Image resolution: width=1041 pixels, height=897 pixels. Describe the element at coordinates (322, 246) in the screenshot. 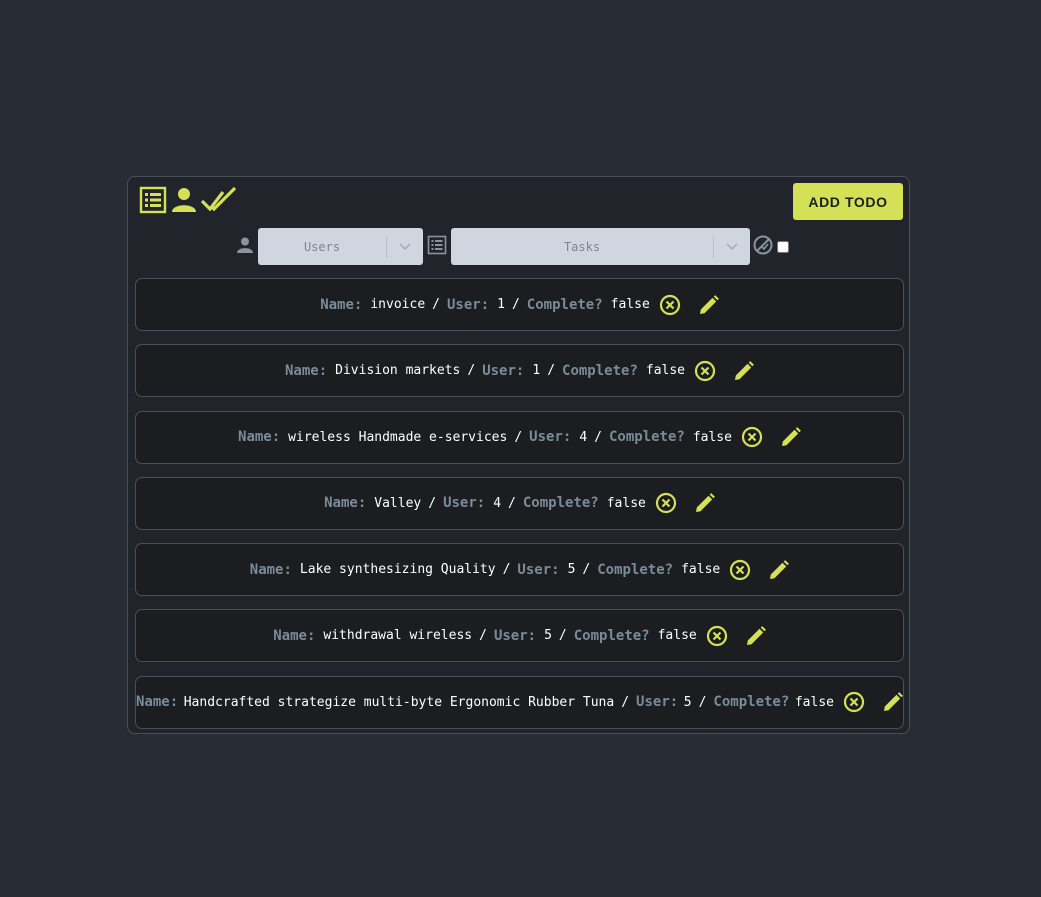

I see `users-select-placeholder: Users` at that location.